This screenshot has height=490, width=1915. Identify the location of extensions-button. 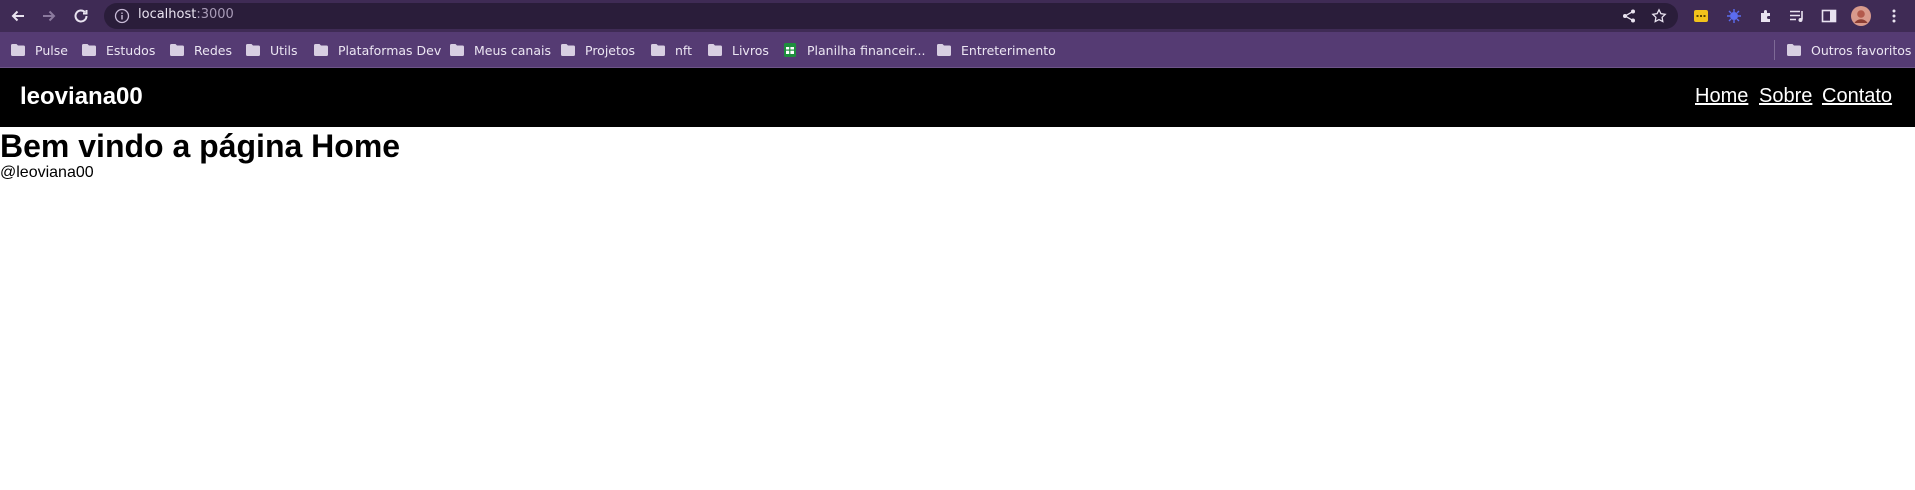
(1766, 16).